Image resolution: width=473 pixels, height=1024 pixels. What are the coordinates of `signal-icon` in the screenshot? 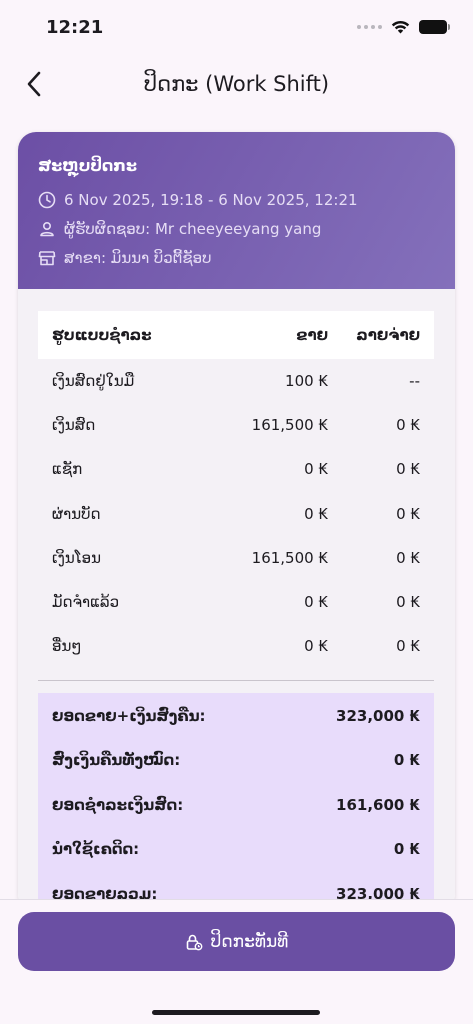 It's located at (369, 27).